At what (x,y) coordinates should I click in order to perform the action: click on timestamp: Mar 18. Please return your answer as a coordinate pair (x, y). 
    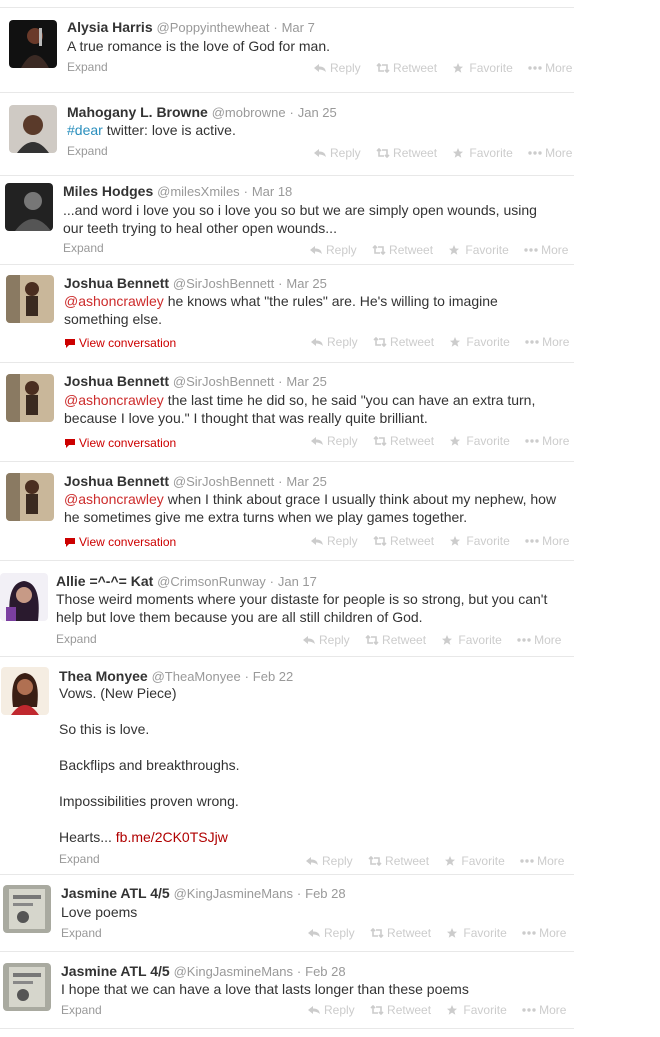
    Looking at the image, I should click on (272, 191).